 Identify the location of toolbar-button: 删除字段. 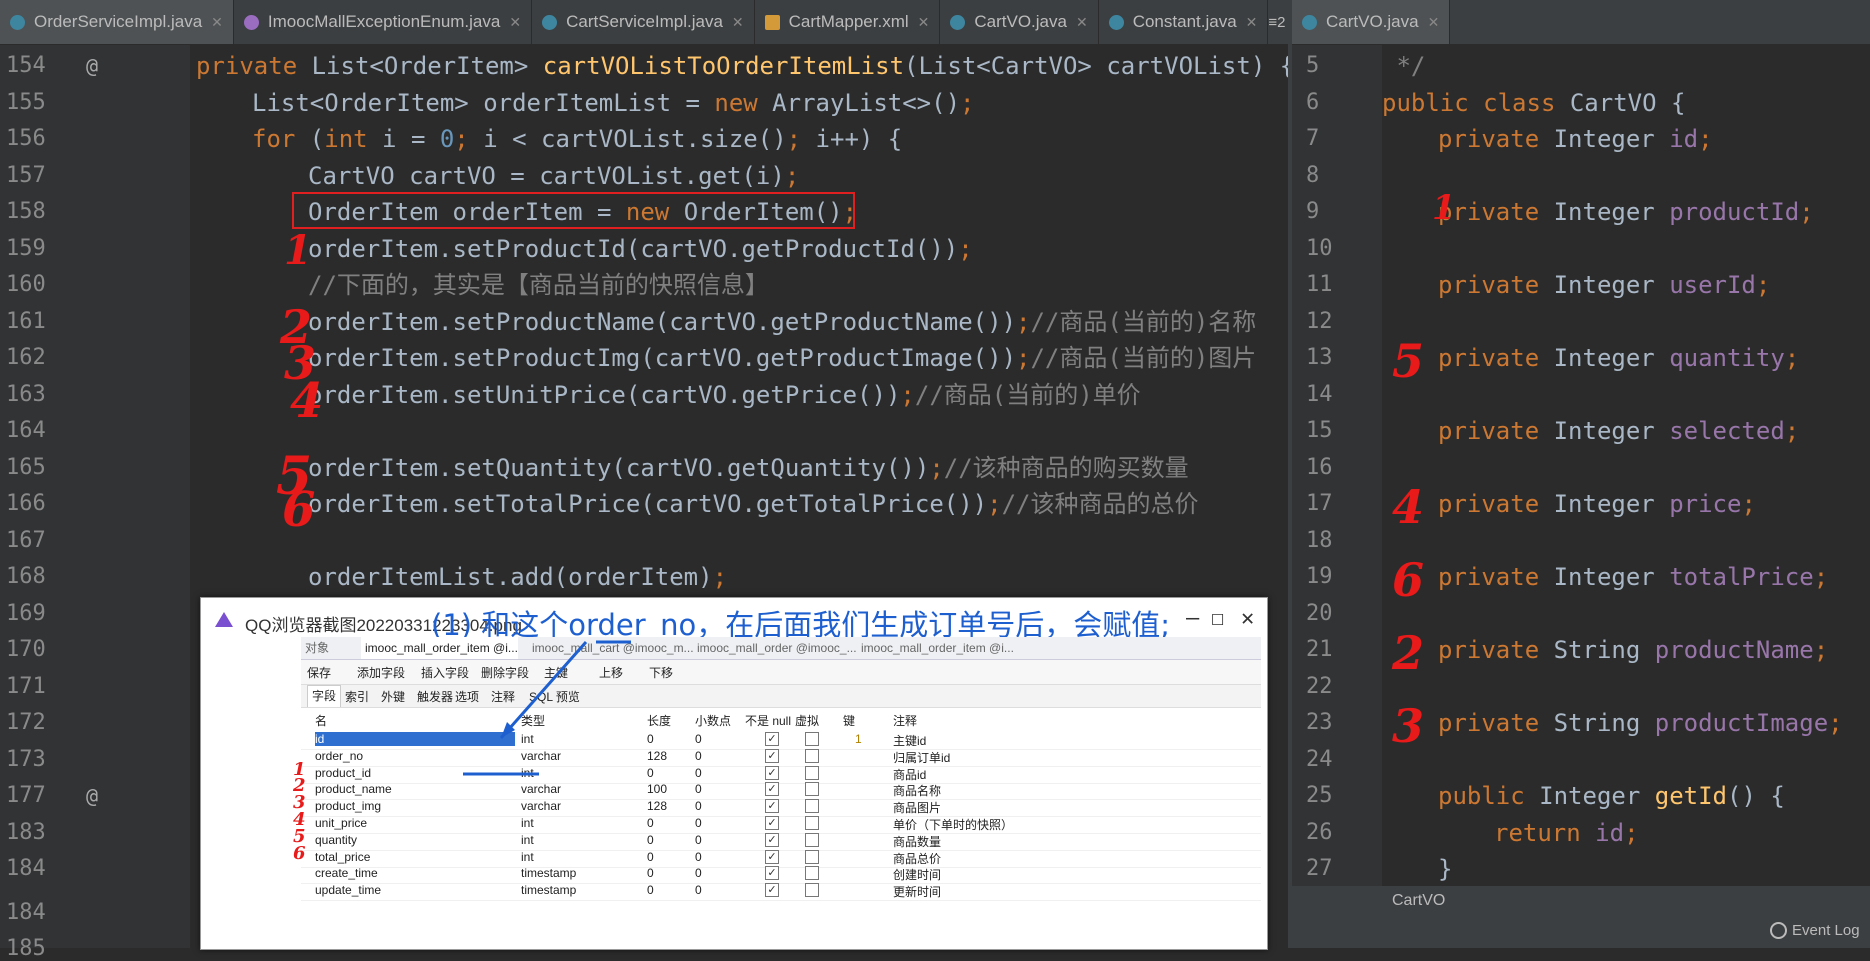
(505, 672).